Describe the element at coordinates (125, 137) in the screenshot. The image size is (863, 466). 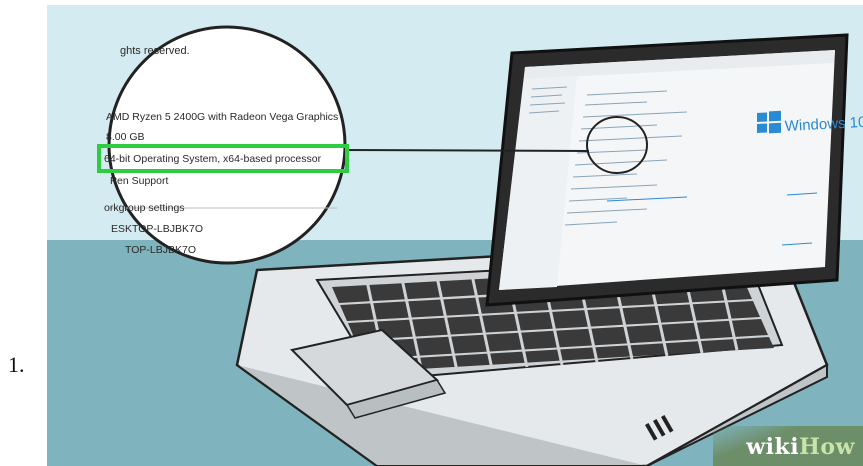
I see `ram-text: 8.00 GB` at that location.